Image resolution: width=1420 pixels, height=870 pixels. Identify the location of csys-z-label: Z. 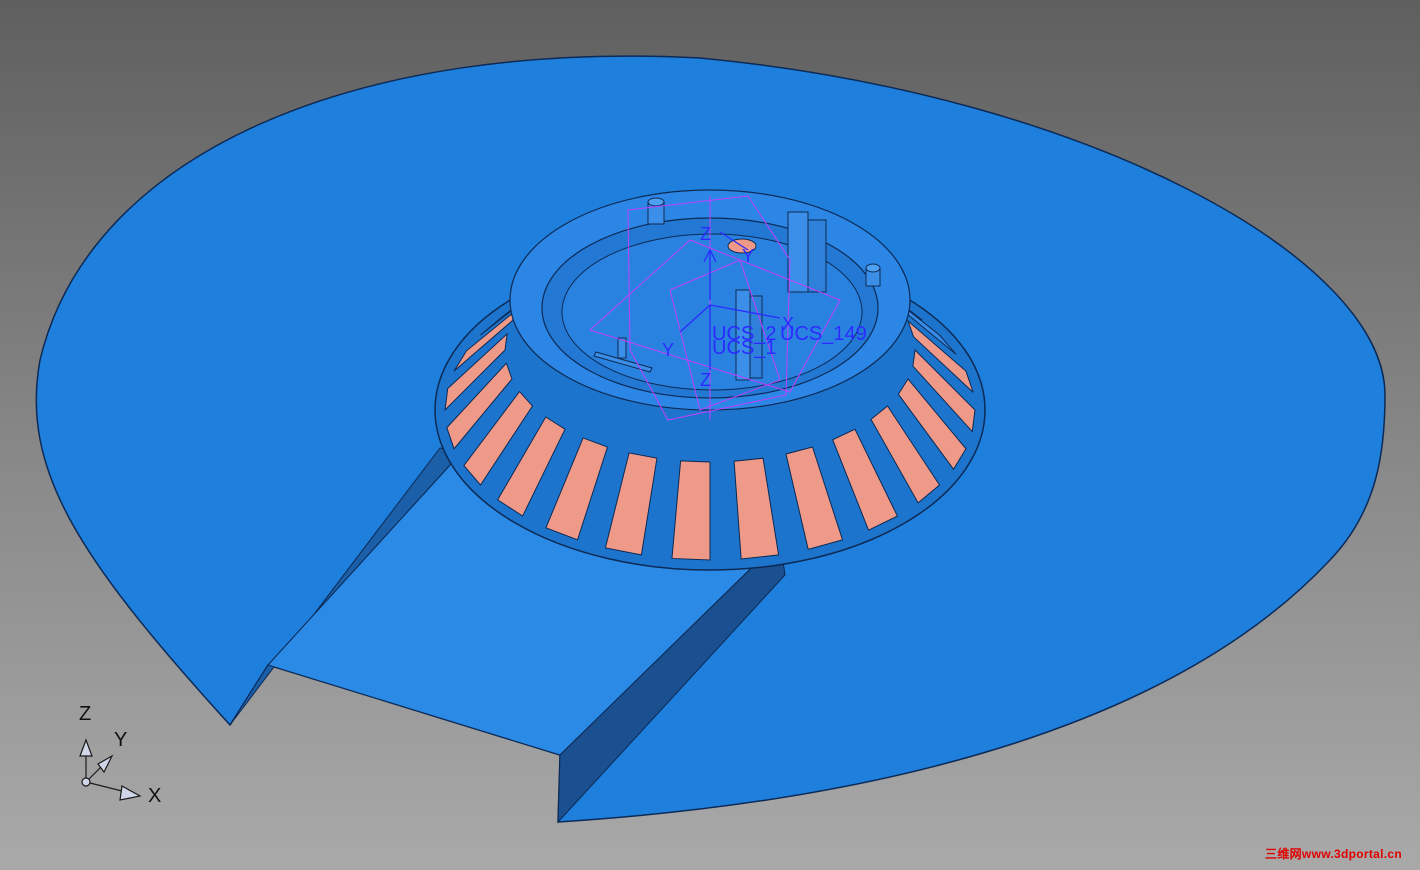
(85, 714).